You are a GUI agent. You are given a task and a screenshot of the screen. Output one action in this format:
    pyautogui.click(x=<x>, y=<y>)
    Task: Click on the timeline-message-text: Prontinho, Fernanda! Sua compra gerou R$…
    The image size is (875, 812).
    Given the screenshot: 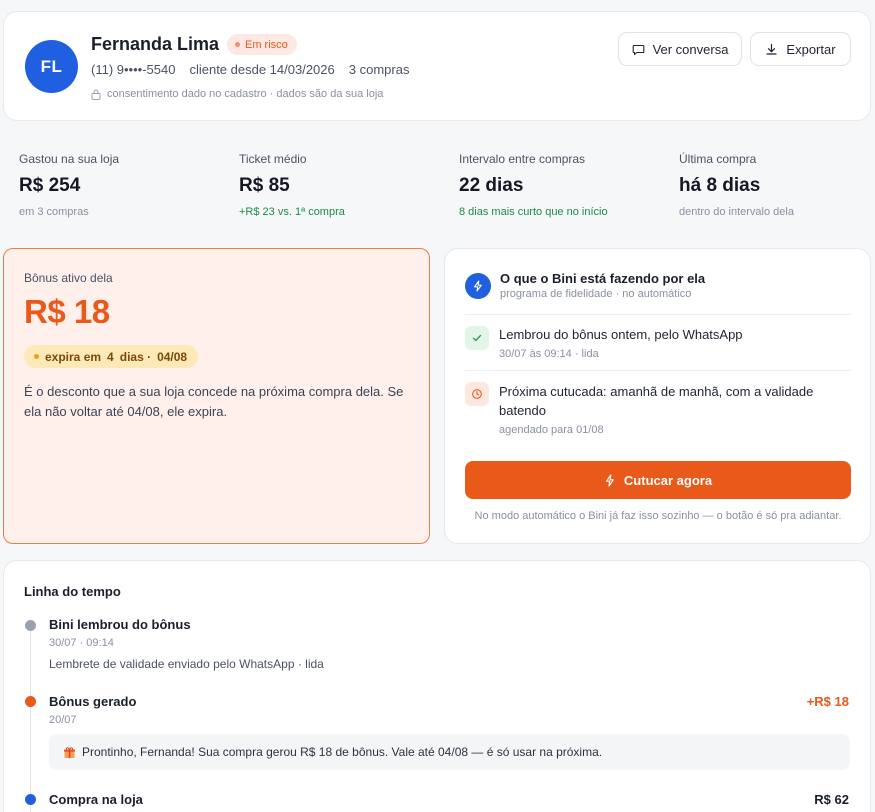 What is the action you would take?
    pyautogui.click(x=342, y=752)
    